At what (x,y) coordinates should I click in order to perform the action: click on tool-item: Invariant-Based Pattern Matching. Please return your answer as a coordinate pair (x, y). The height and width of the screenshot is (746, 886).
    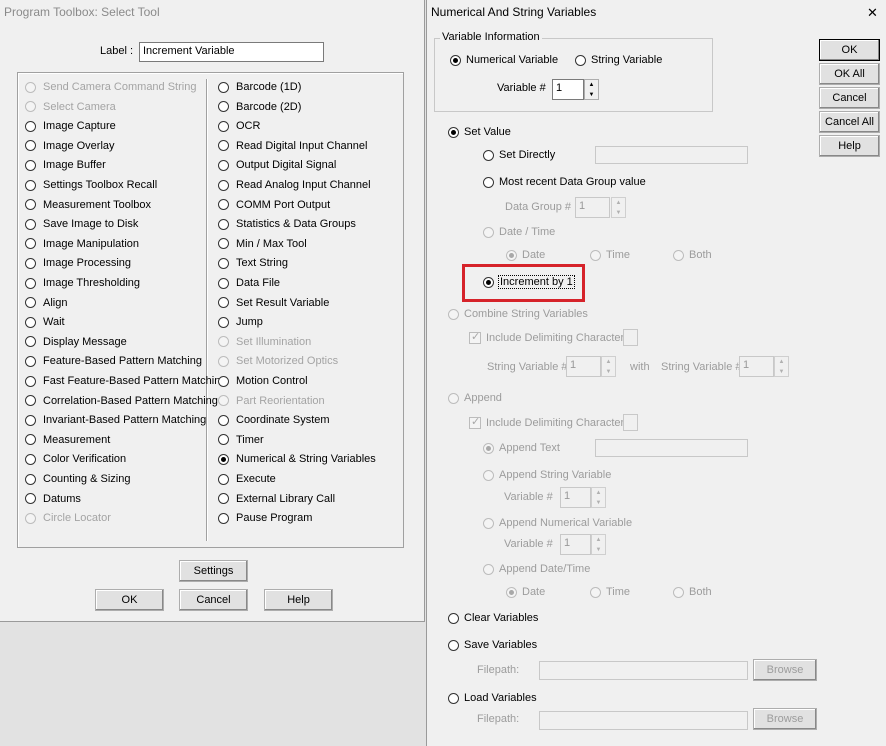
    Looking at the image, I should click on (115, 420).